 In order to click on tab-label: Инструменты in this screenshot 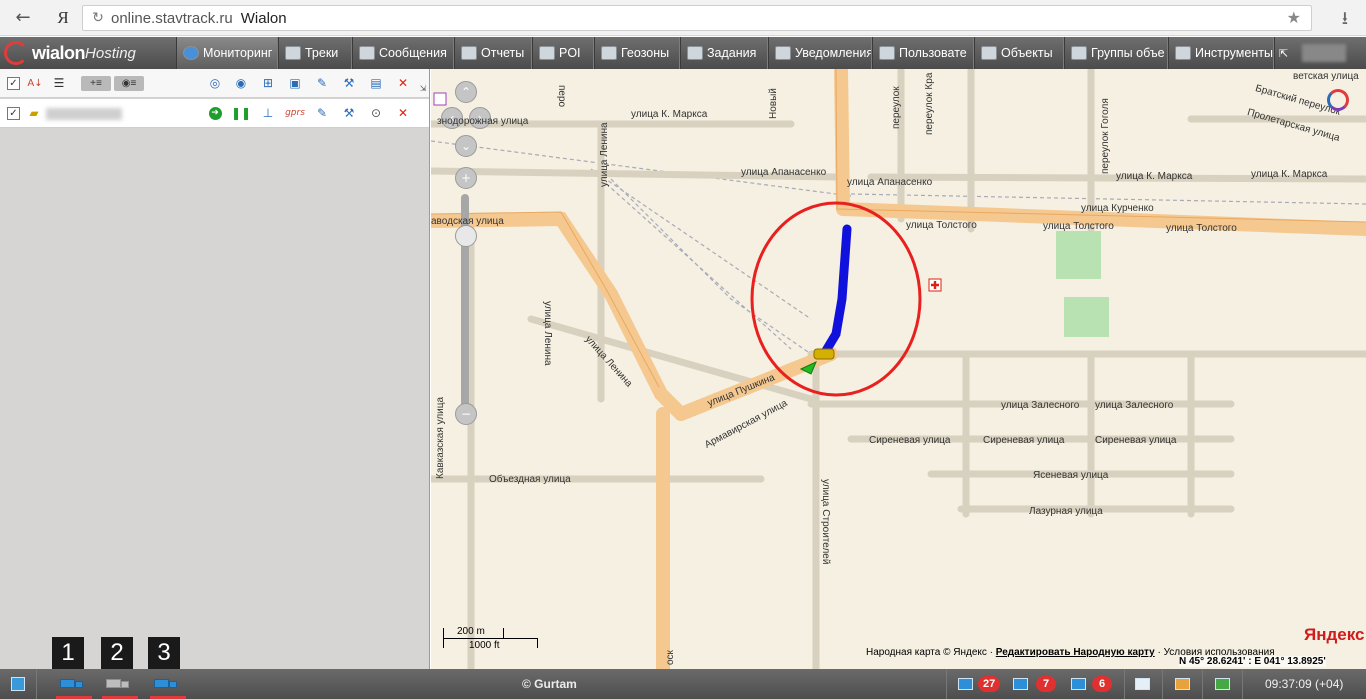, I will do `click(1234, 53)`.